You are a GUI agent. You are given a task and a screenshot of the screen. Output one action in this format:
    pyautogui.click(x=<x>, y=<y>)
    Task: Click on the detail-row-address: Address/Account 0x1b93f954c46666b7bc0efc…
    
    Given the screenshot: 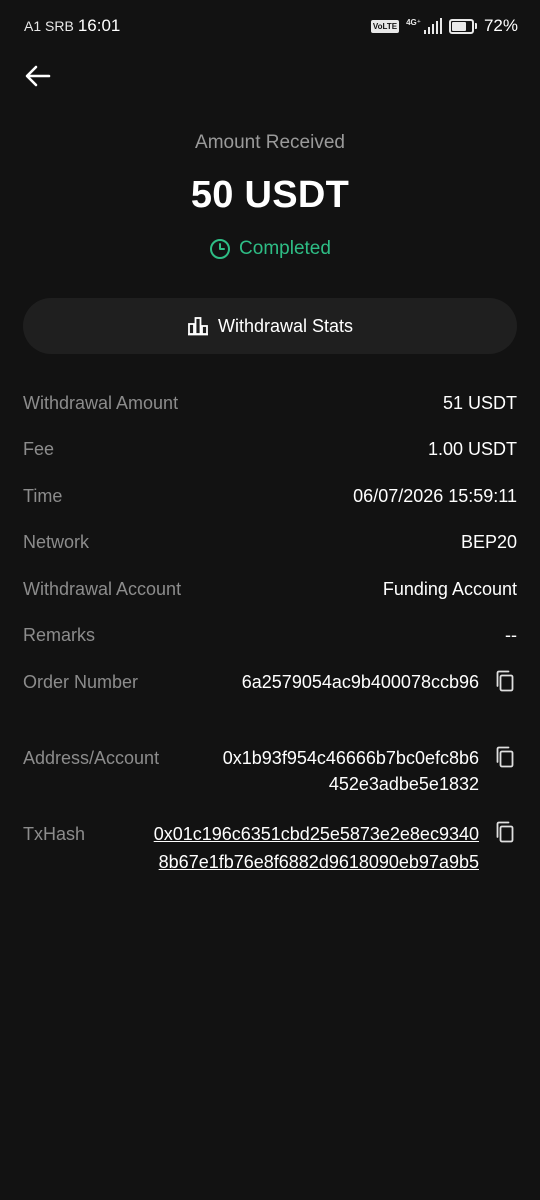 What is the action you would take?
    pyautogui.click(x=270, y=771)
    